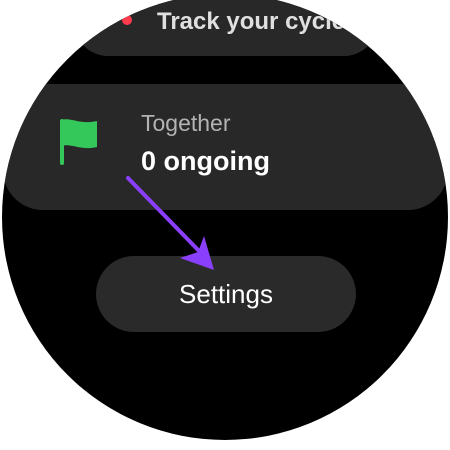 The height and width of the screenshot is (450, 450). I want to click on cycle-tracking-card: ... Track your cycle., so click(226, 28).